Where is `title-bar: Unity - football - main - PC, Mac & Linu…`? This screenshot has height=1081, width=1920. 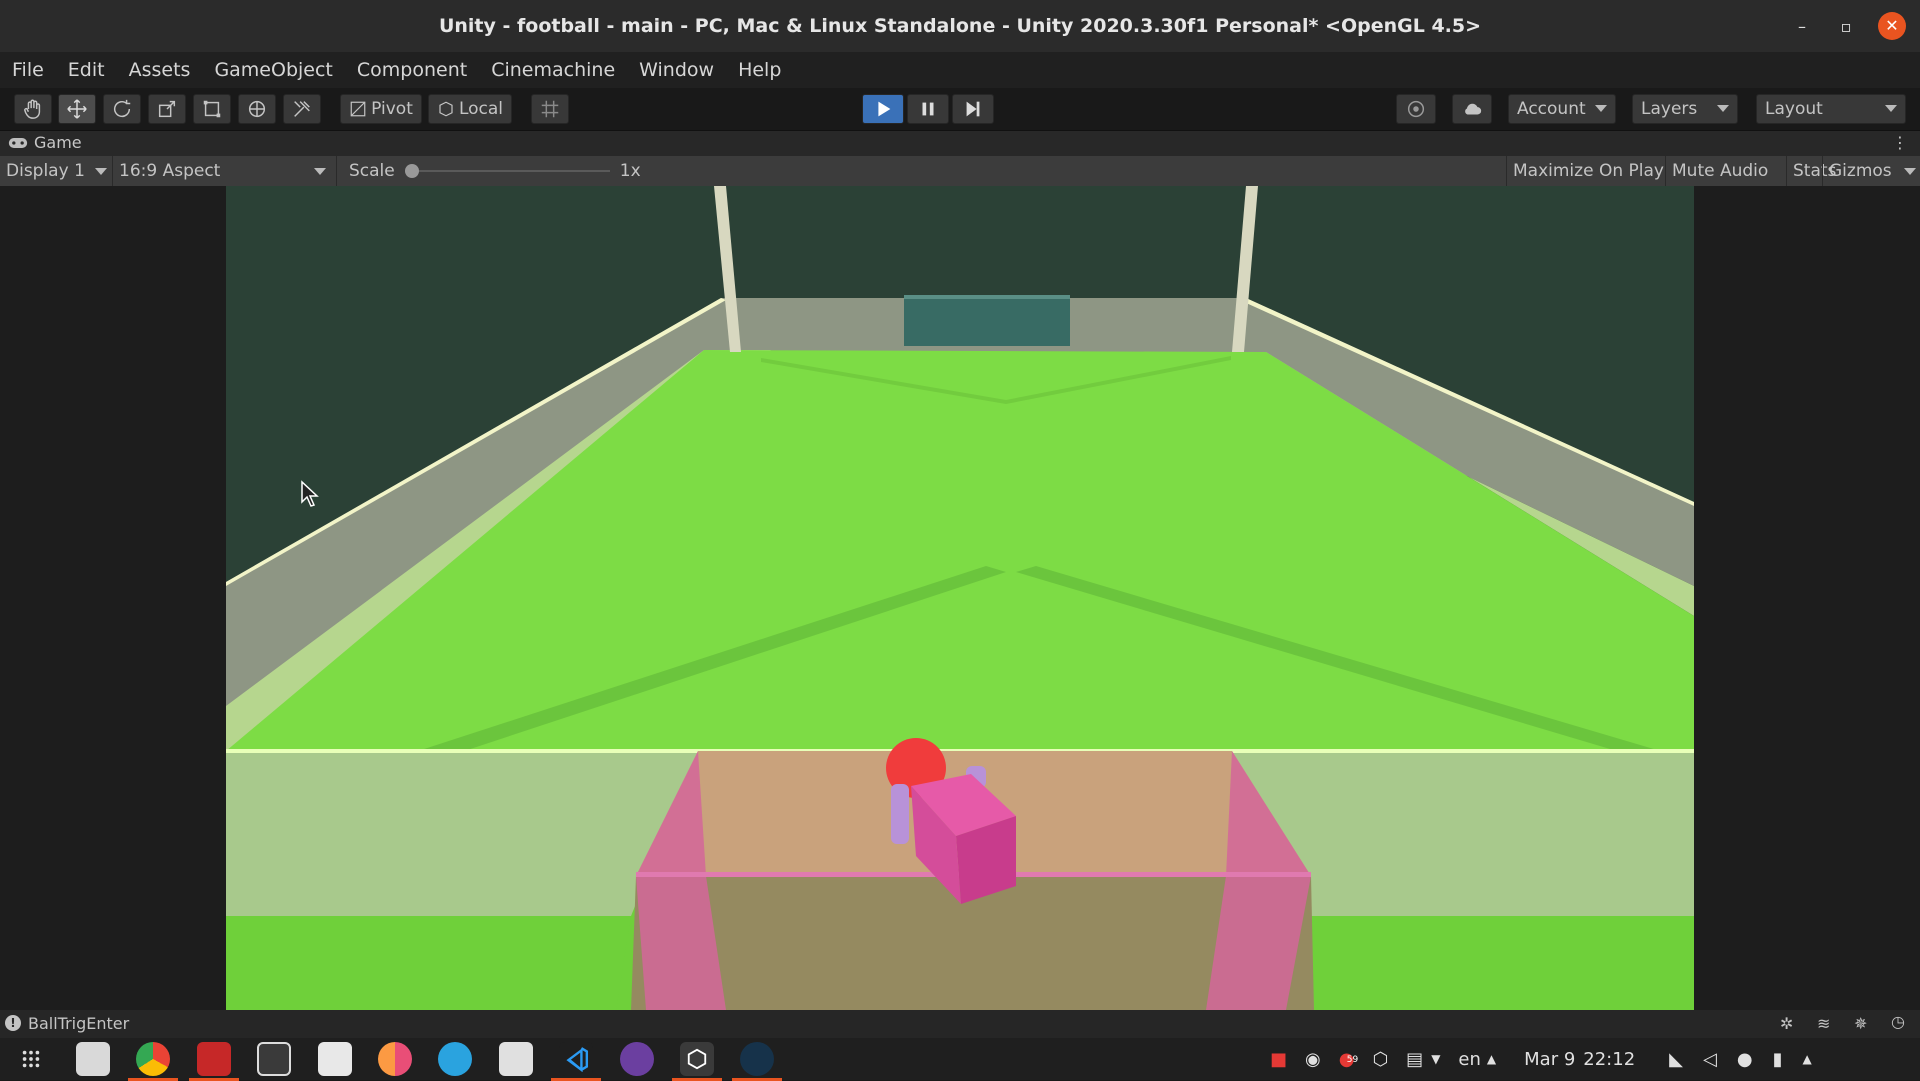 title-bar: Unity - football - main - PC, Mac & Linu… is located at coordinates (960, 26).